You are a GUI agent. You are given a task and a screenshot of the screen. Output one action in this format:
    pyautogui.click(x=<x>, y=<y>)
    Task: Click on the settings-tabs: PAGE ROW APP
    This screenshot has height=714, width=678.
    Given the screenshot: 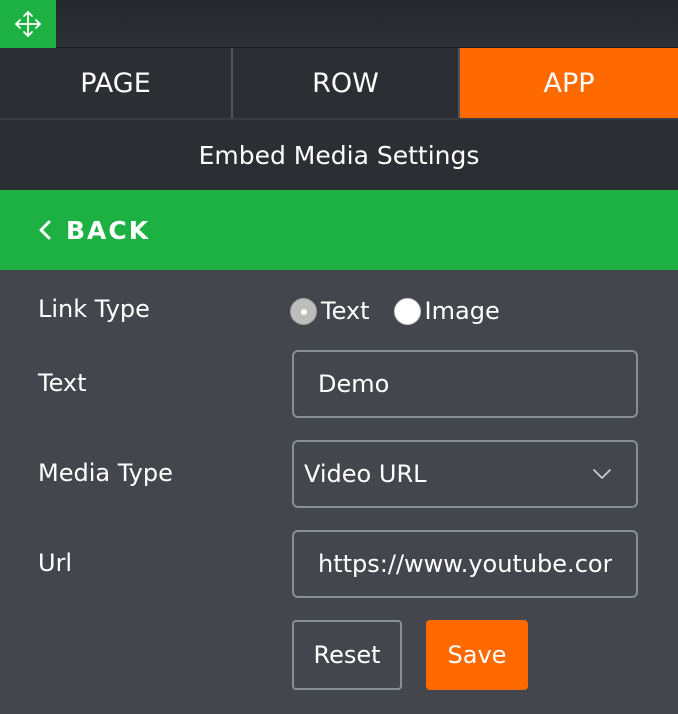 What is the action you would take?
    pyautogui.click(x=339, y=83)
    